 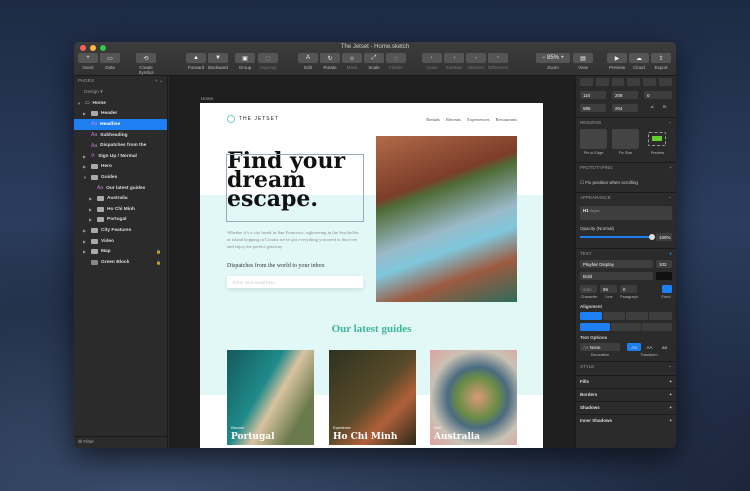 I want to click on y-field: 208, so click(x=625, y=95).